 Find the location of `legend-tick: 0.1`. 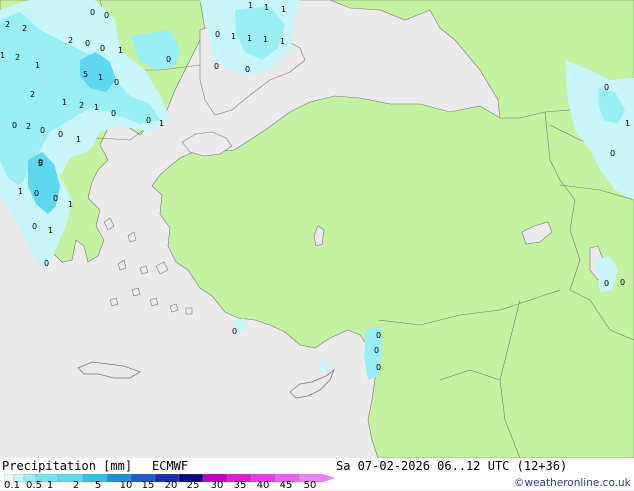

legend-tick: 0.1 is located at coordinates (12, 485).